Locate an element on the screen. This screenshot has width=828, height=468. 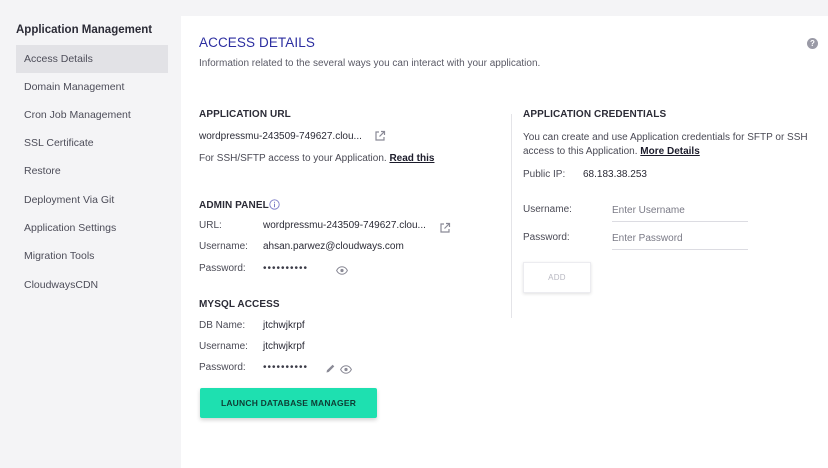
mysql-username-label: Username: is located at coordinates (223, 346).